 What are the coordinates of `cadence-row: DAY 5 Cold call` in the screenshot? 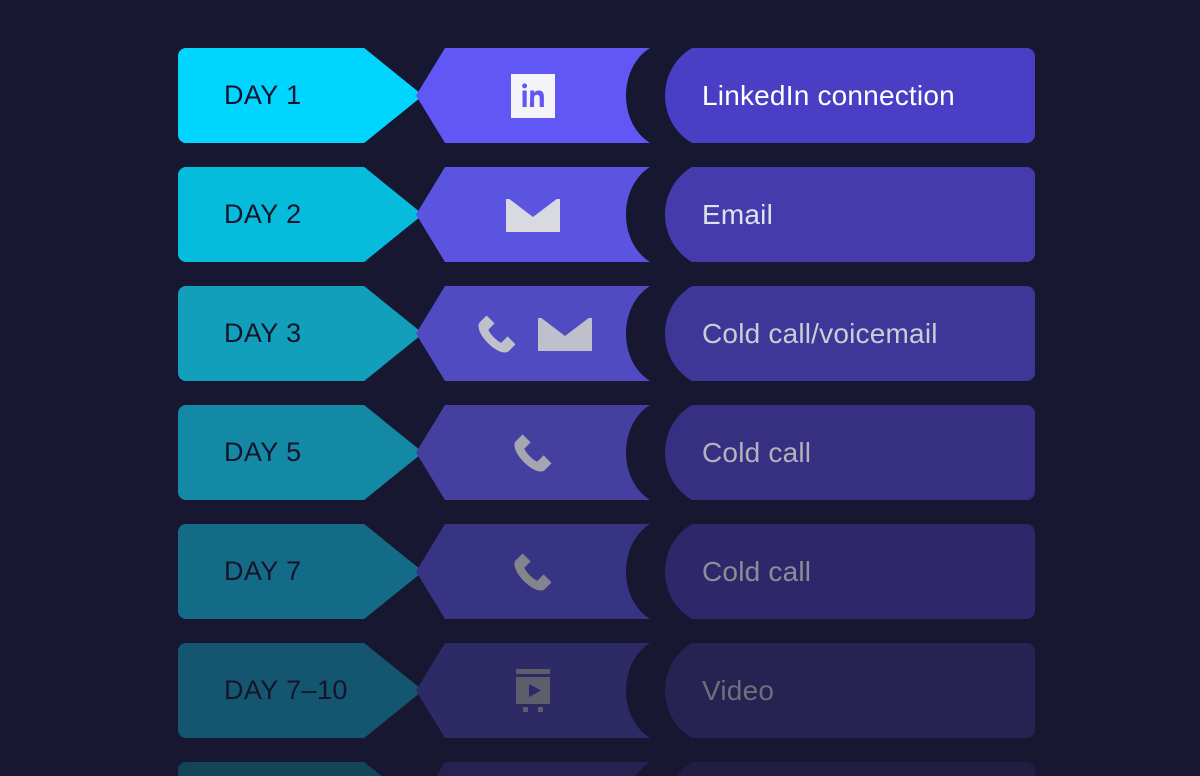 It's located at (606, 452).